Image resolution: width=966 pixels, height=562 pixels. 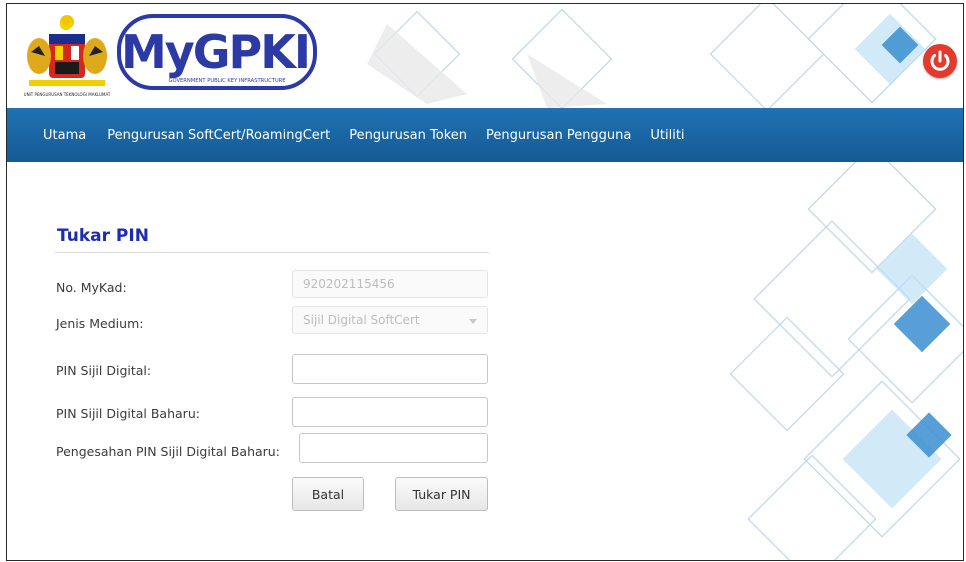 I want to click on medium-label: Jenis Medium:, so click(x=100, y=323).